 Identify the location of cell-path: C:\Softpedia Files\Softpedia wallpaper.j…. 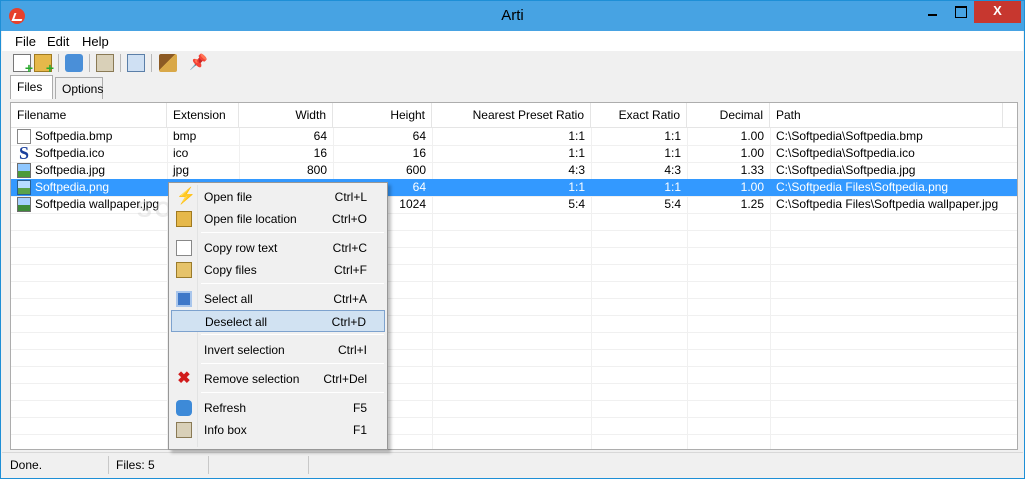
(887, 204).